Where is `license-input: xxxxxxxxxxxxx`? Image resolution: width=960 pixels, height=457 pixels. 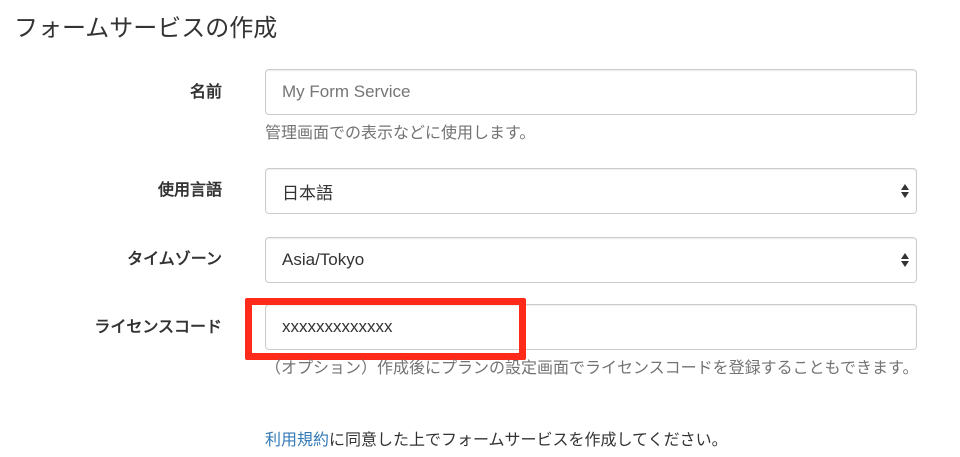
license-input: xxxxxxxxxxxxx is located at coordinates (591, 327).